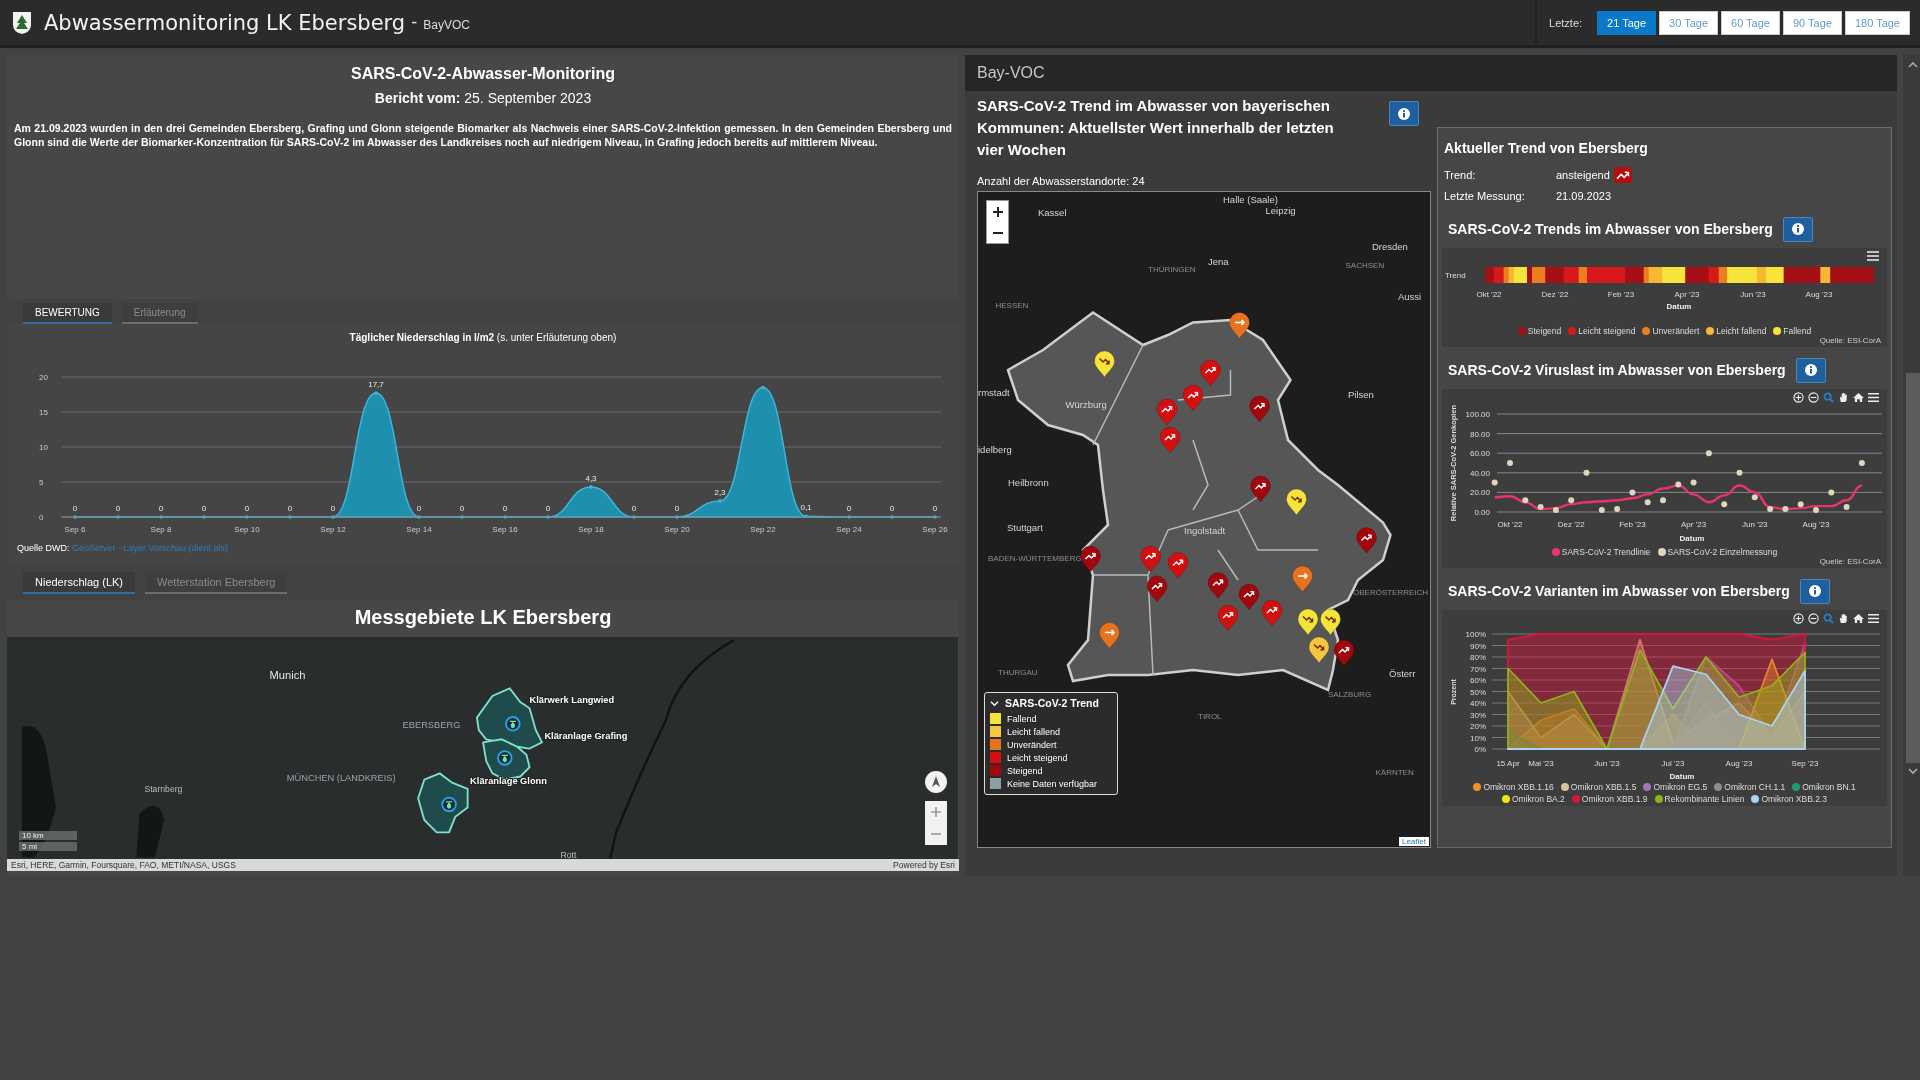 This screenshot has height=1080, width=1920. What do you see at coordinates (431, 725) in the screenshot?
I see `map-place-label: EBERSBERG` at bounding box center [431, 725].